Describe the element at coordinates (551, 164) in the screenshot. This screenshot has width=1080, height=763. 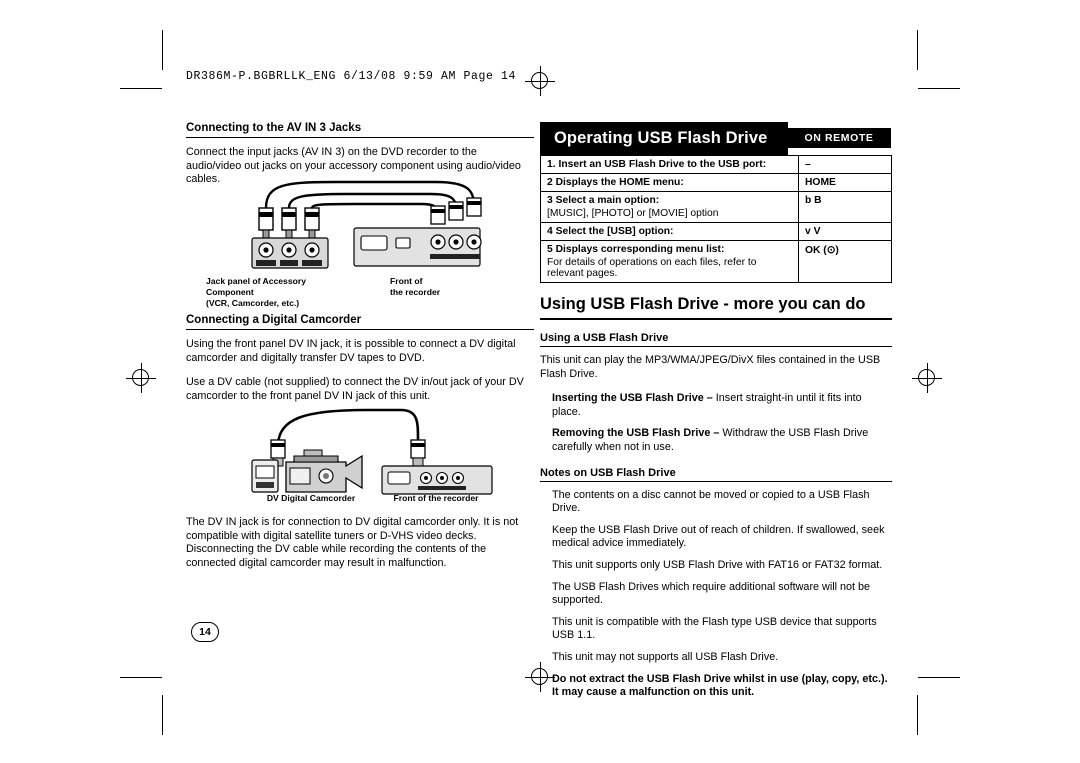
I see `remote-step-num-1: 1.` at that location.